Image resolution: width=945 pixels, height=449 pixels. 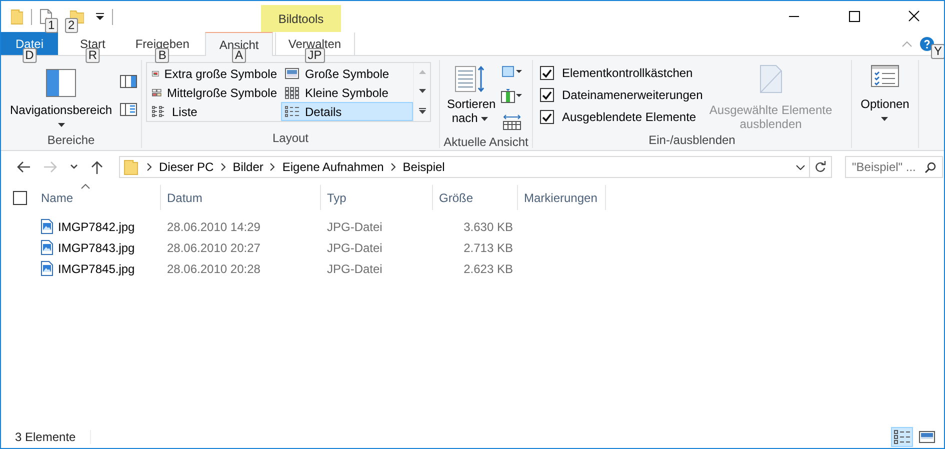 I want to click on layout-option: Extra große Symbole, so click(x=214, y=73).